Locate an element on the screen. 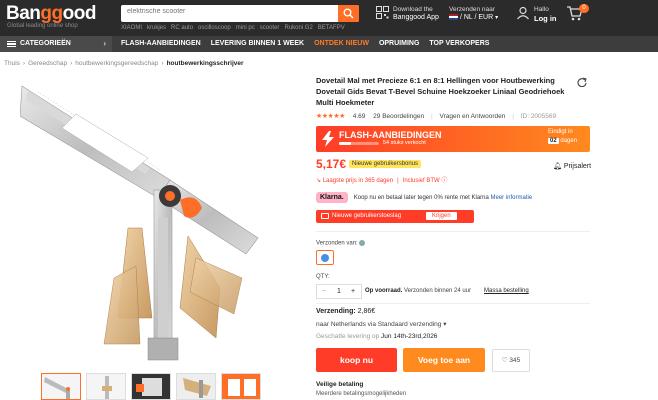  hotword-link: Rukoni G2 is located at coordinates (298, 28).